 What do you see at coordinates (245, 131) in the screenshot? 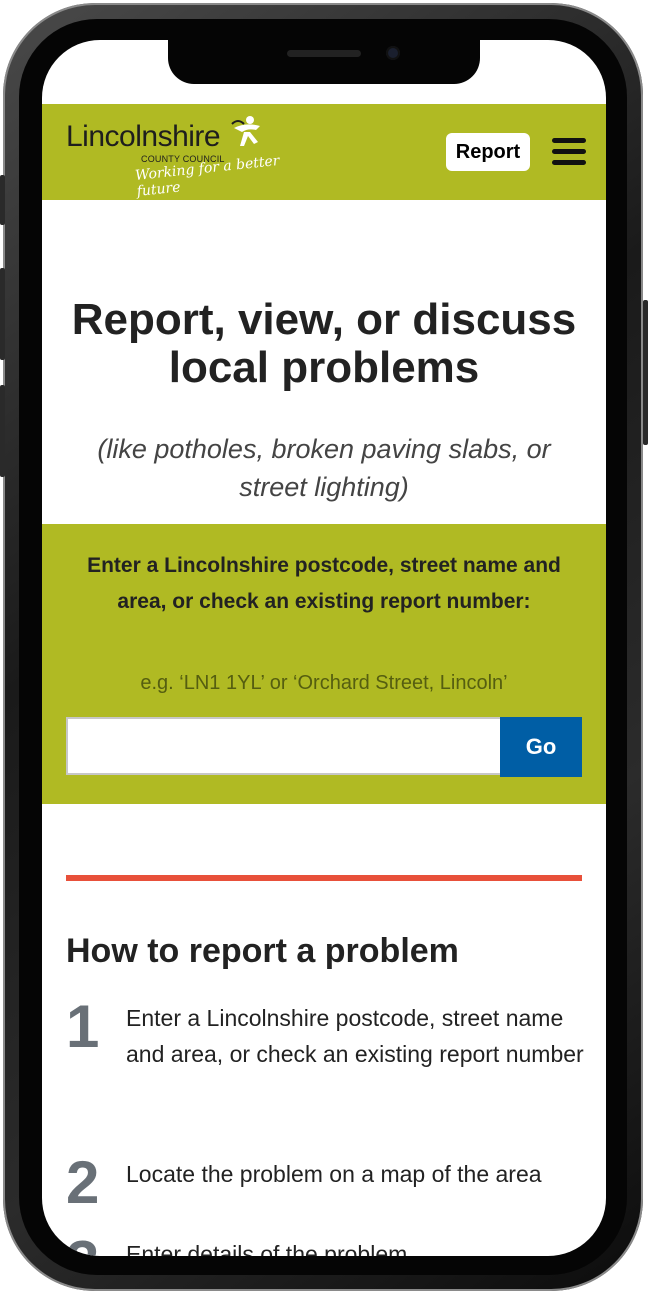
I see `leaping-figure-logo-icon` at bounding box center [245, 131].